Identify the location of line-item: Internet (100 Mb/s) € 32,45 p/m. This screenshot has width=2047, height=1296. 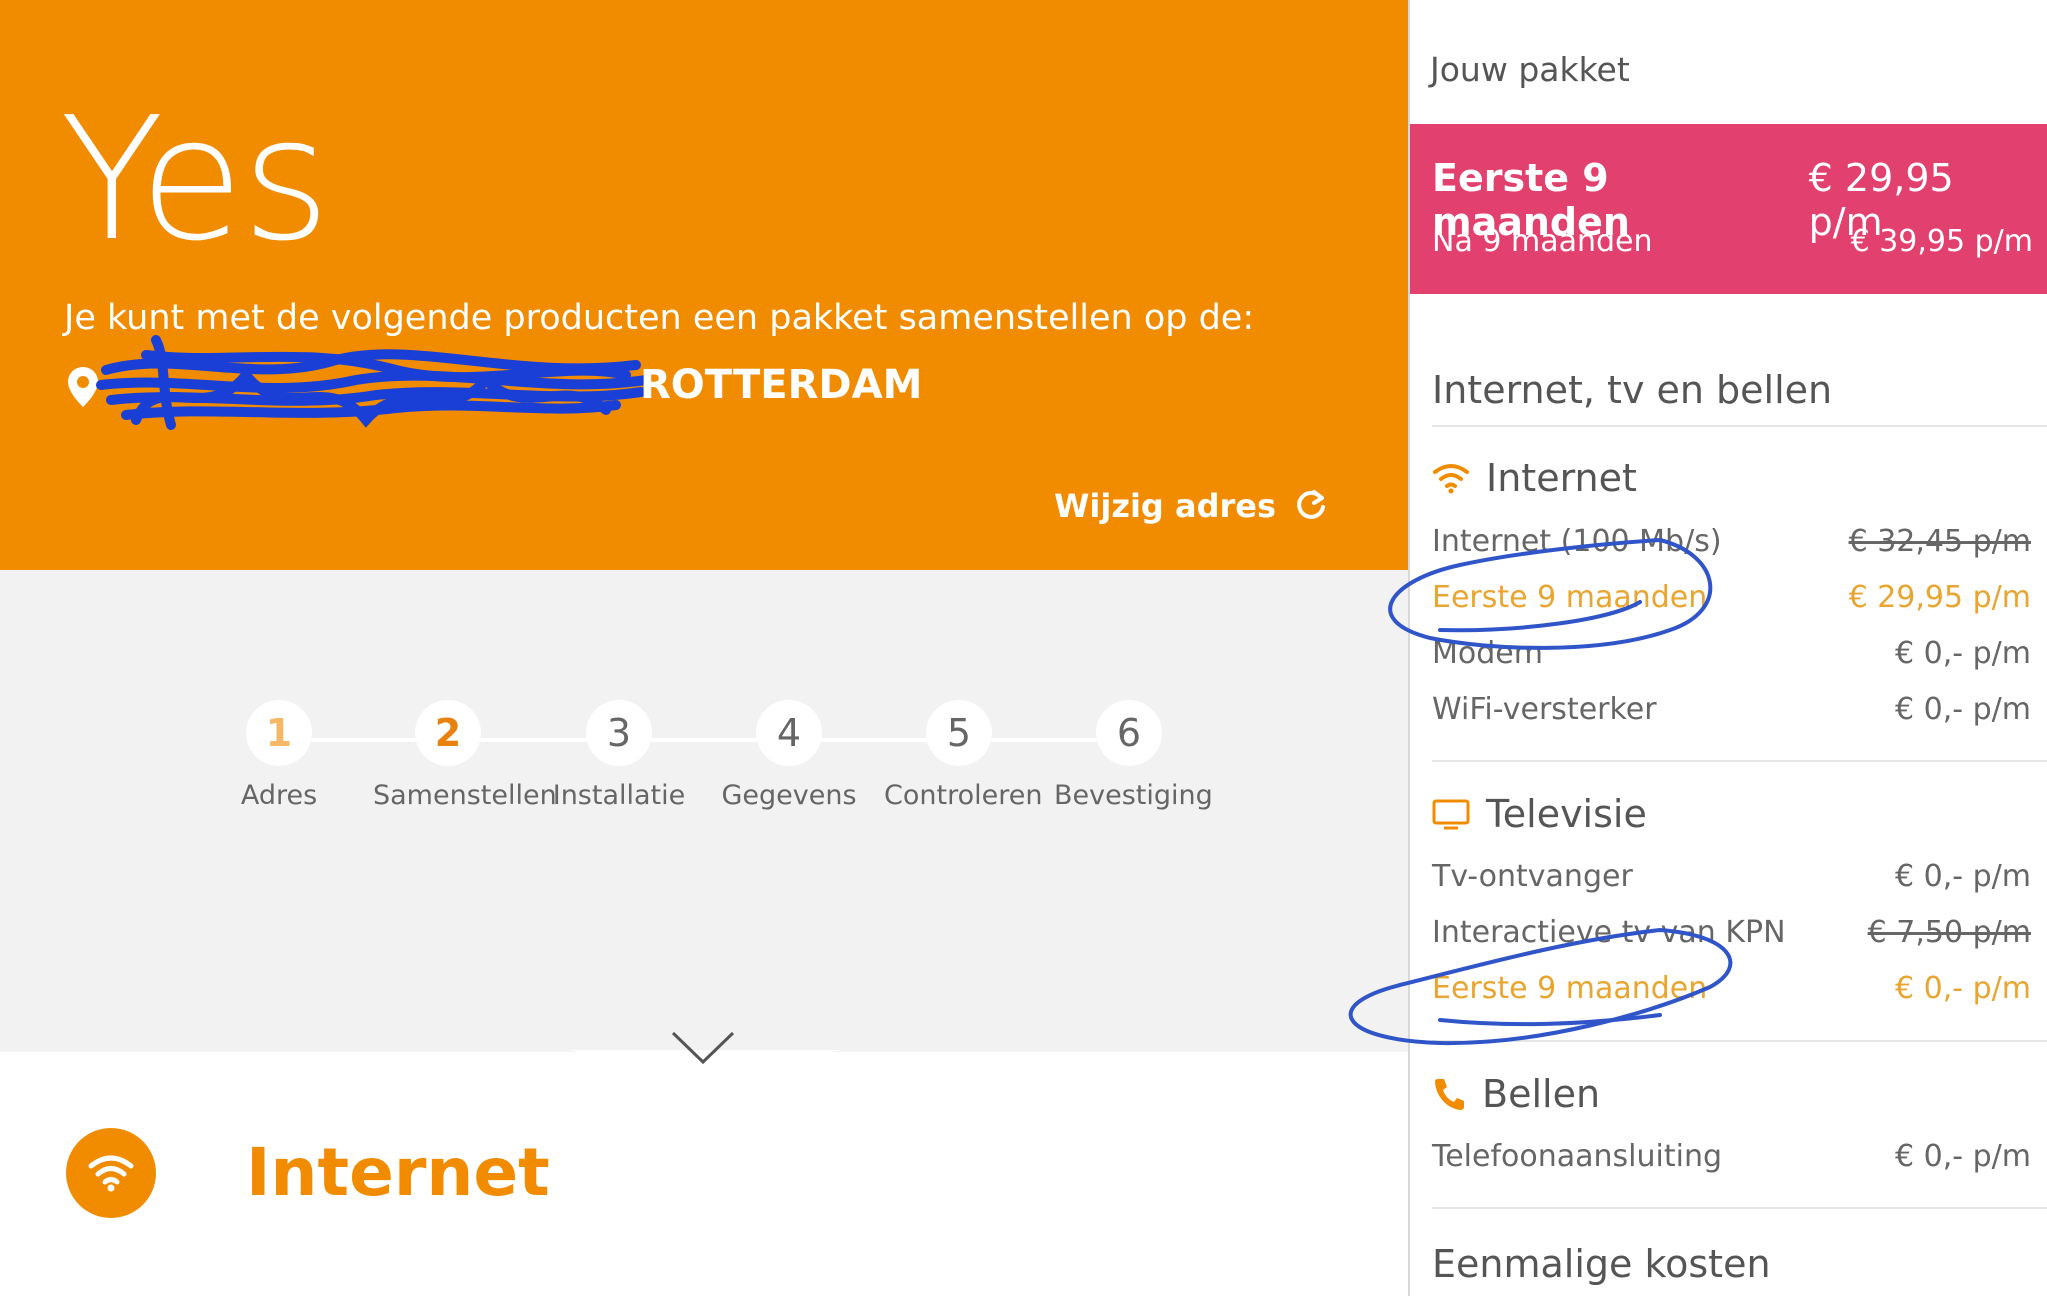
(1731, 541).